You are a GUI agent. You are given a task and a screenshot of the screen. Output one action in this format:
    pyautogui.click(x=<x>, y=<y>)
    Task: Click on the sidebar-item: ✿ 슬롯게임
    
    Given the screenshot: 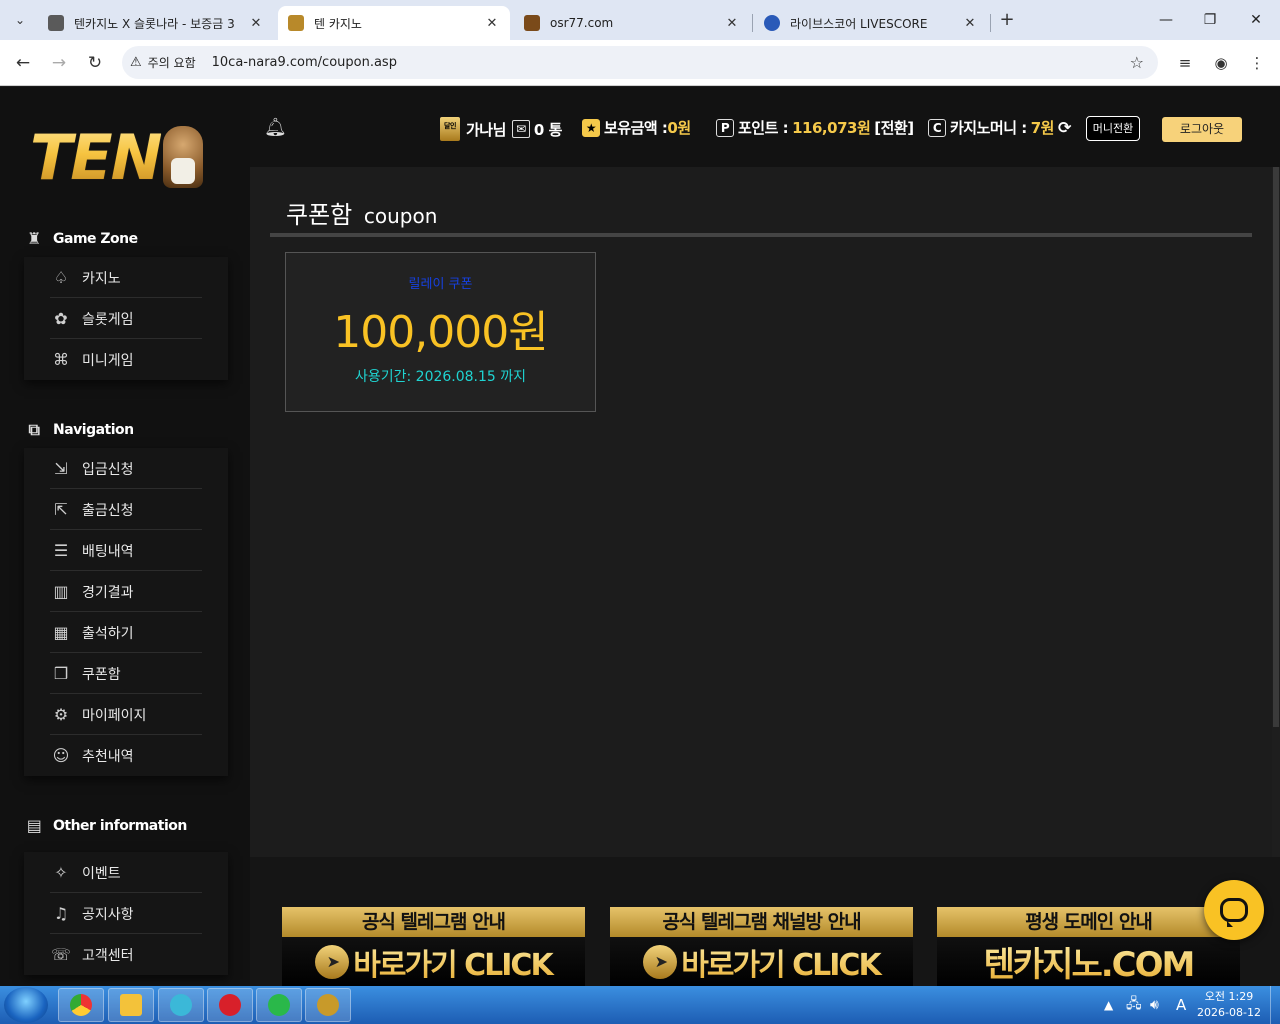 What is the action you would take?
    pyautogui.click(x=126, y=318)
    